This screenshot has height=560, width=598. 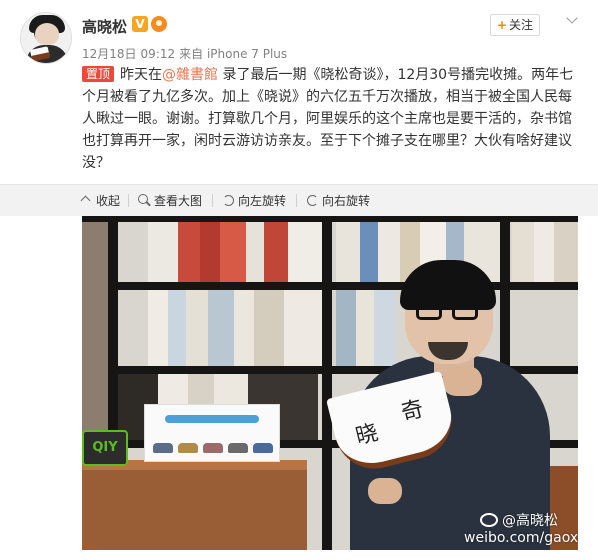 What do you see at coordinates (521, 25) in the screenshot?
I see `follow-label: 关注` at bounding box center [521, 25].